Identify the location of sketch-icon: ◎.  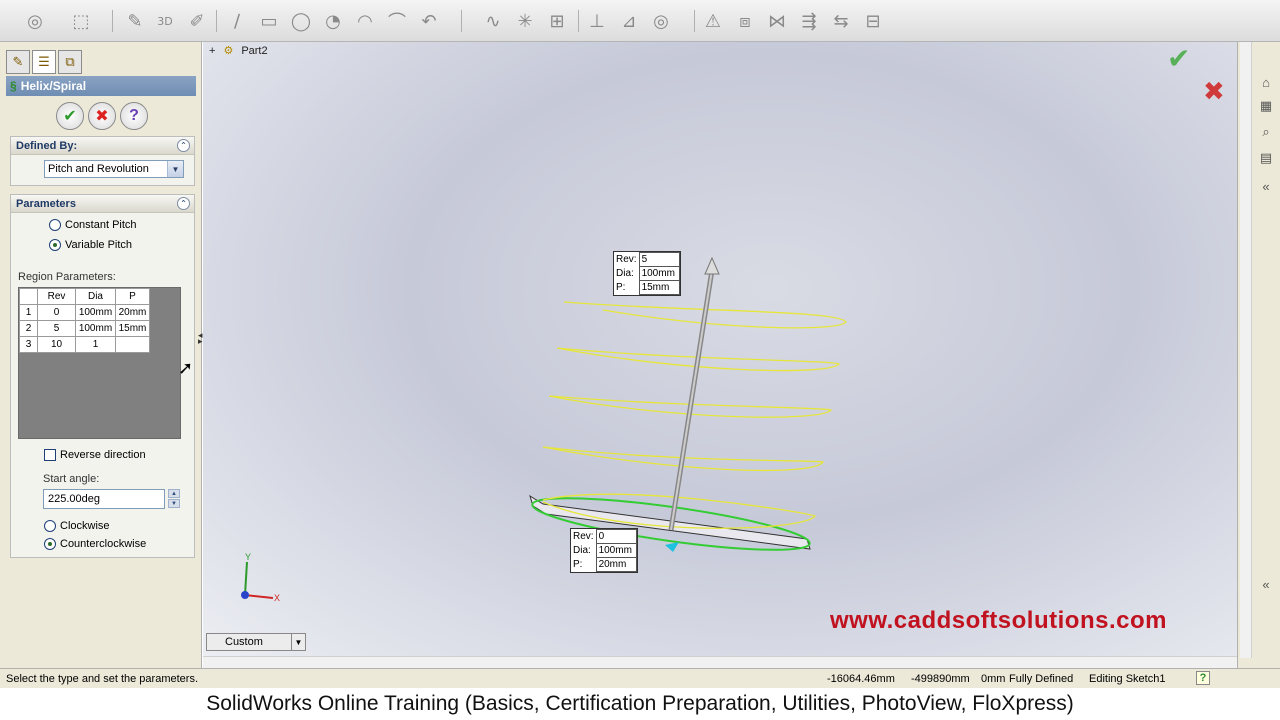
(35, 21).